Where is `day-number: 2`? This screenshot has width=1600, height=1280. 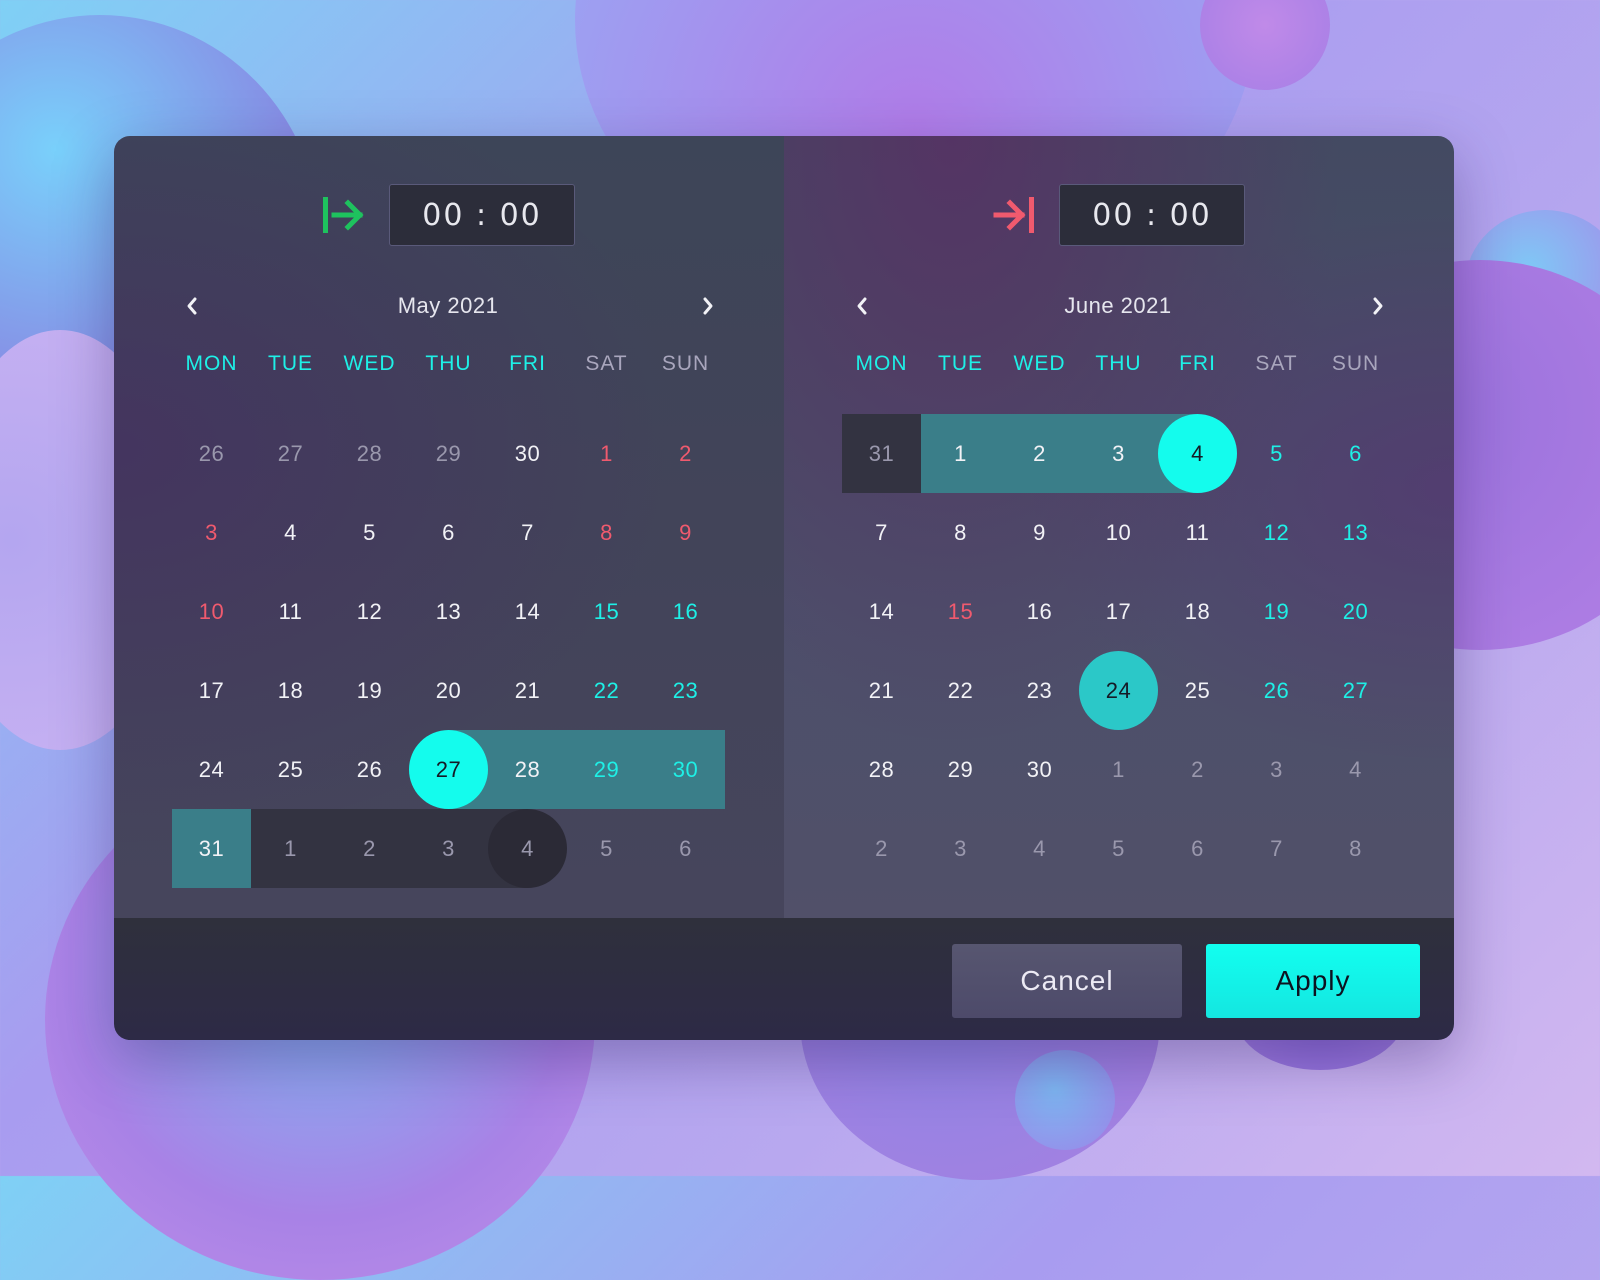
day-number: 2 is located at coordinates (1039, 453).